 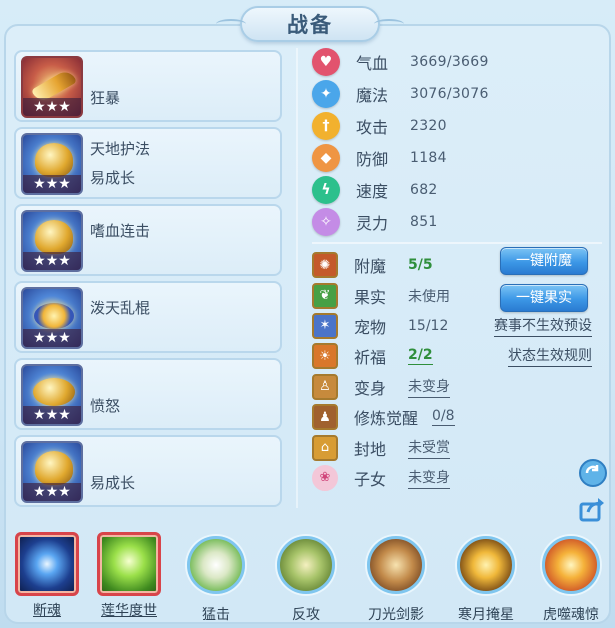 What do you see at coordinates (148, 240) in the screenshot?
I see `equipment-slot: ★★★ 嗜血连击` at bounding box center [148, 240].